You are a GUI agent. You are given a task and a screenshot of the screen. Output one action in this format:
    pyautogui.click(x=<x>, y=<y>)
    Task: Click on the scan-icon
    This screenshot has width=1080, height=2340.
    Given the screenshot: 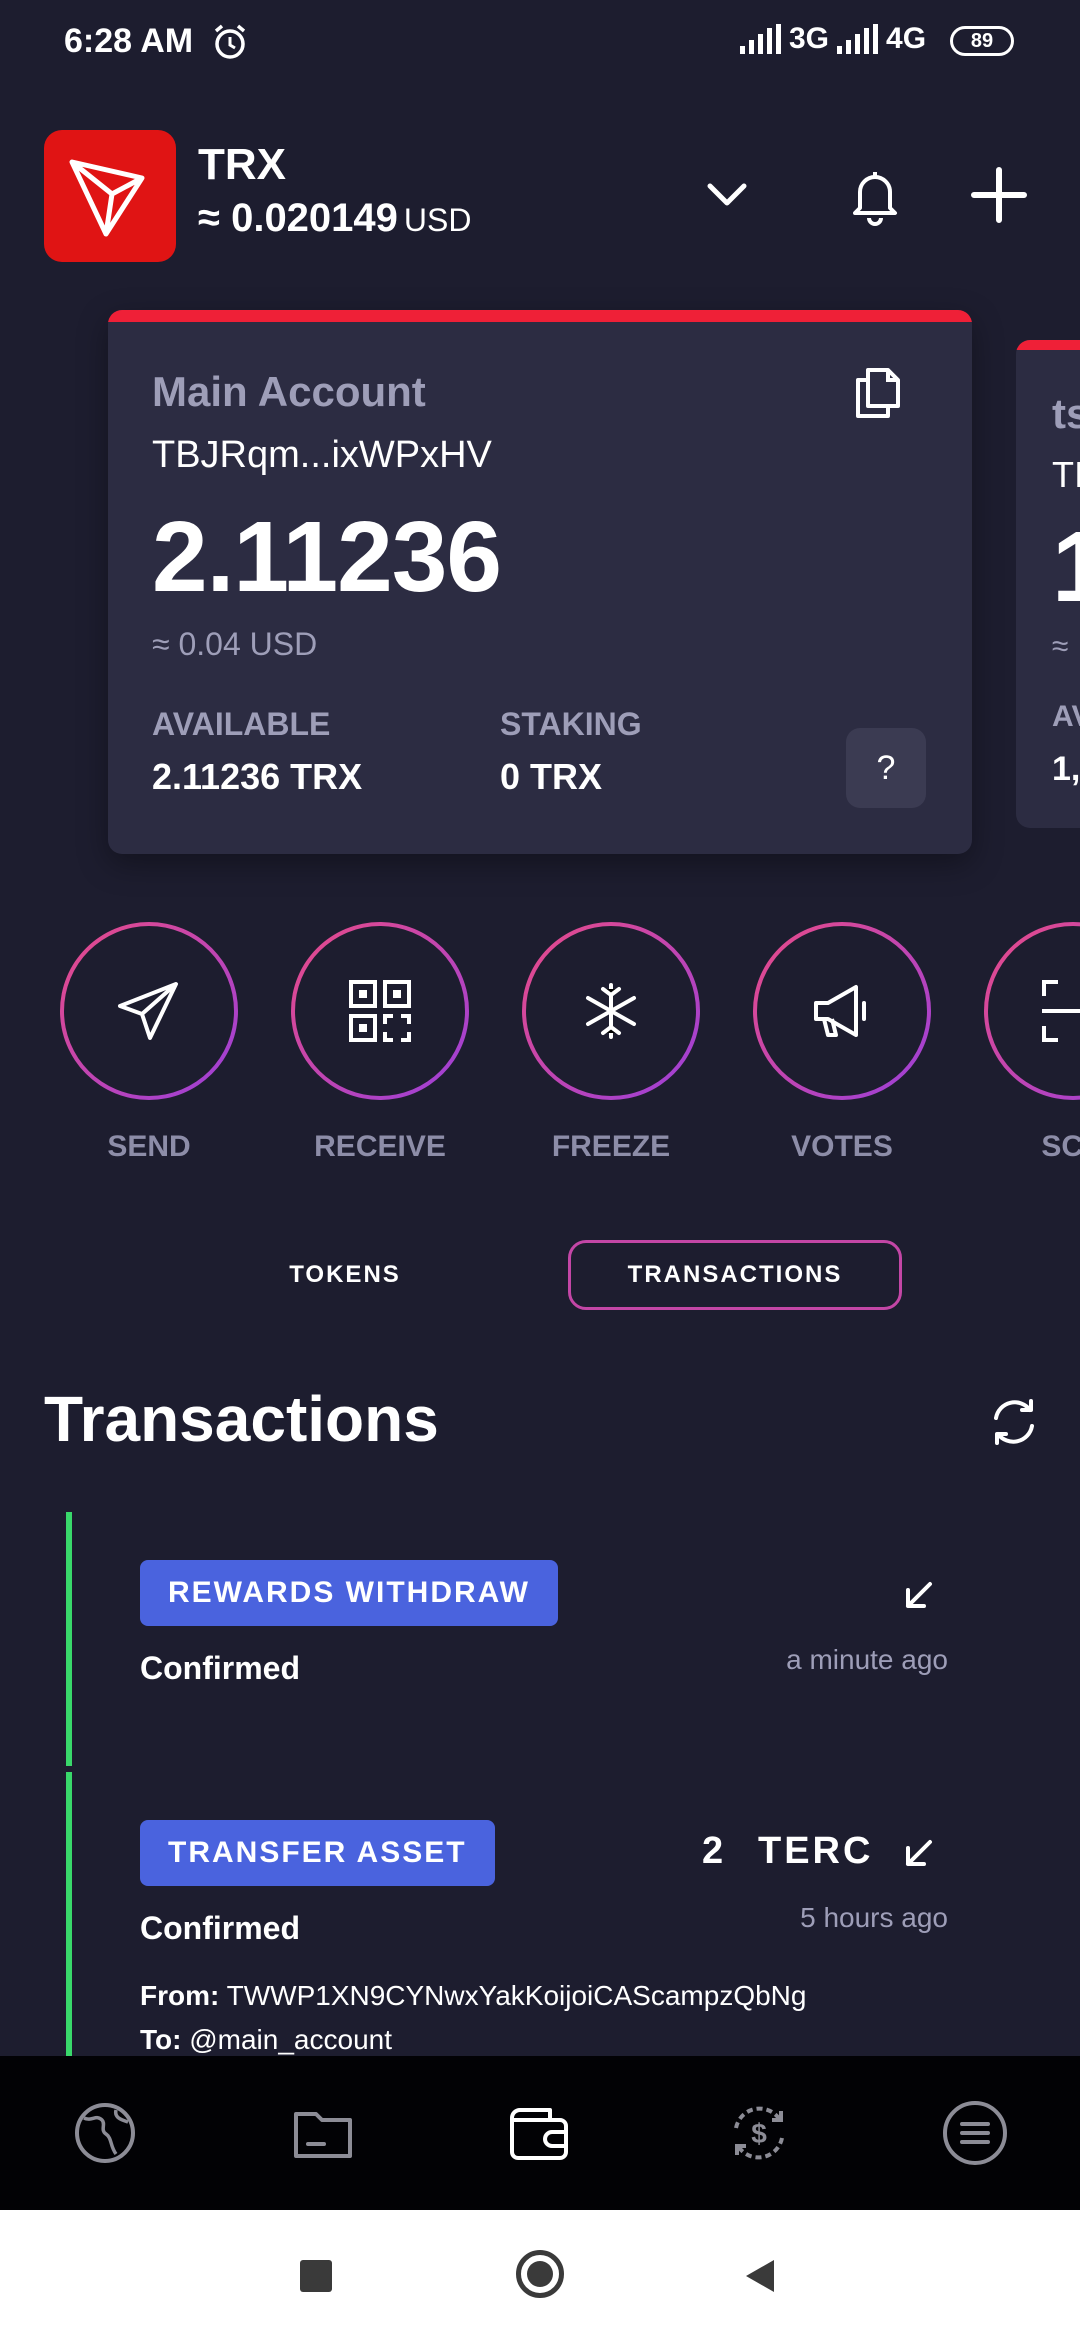 What is the action you would take?
    pyautogui.click(x=1061, y=1011)
    